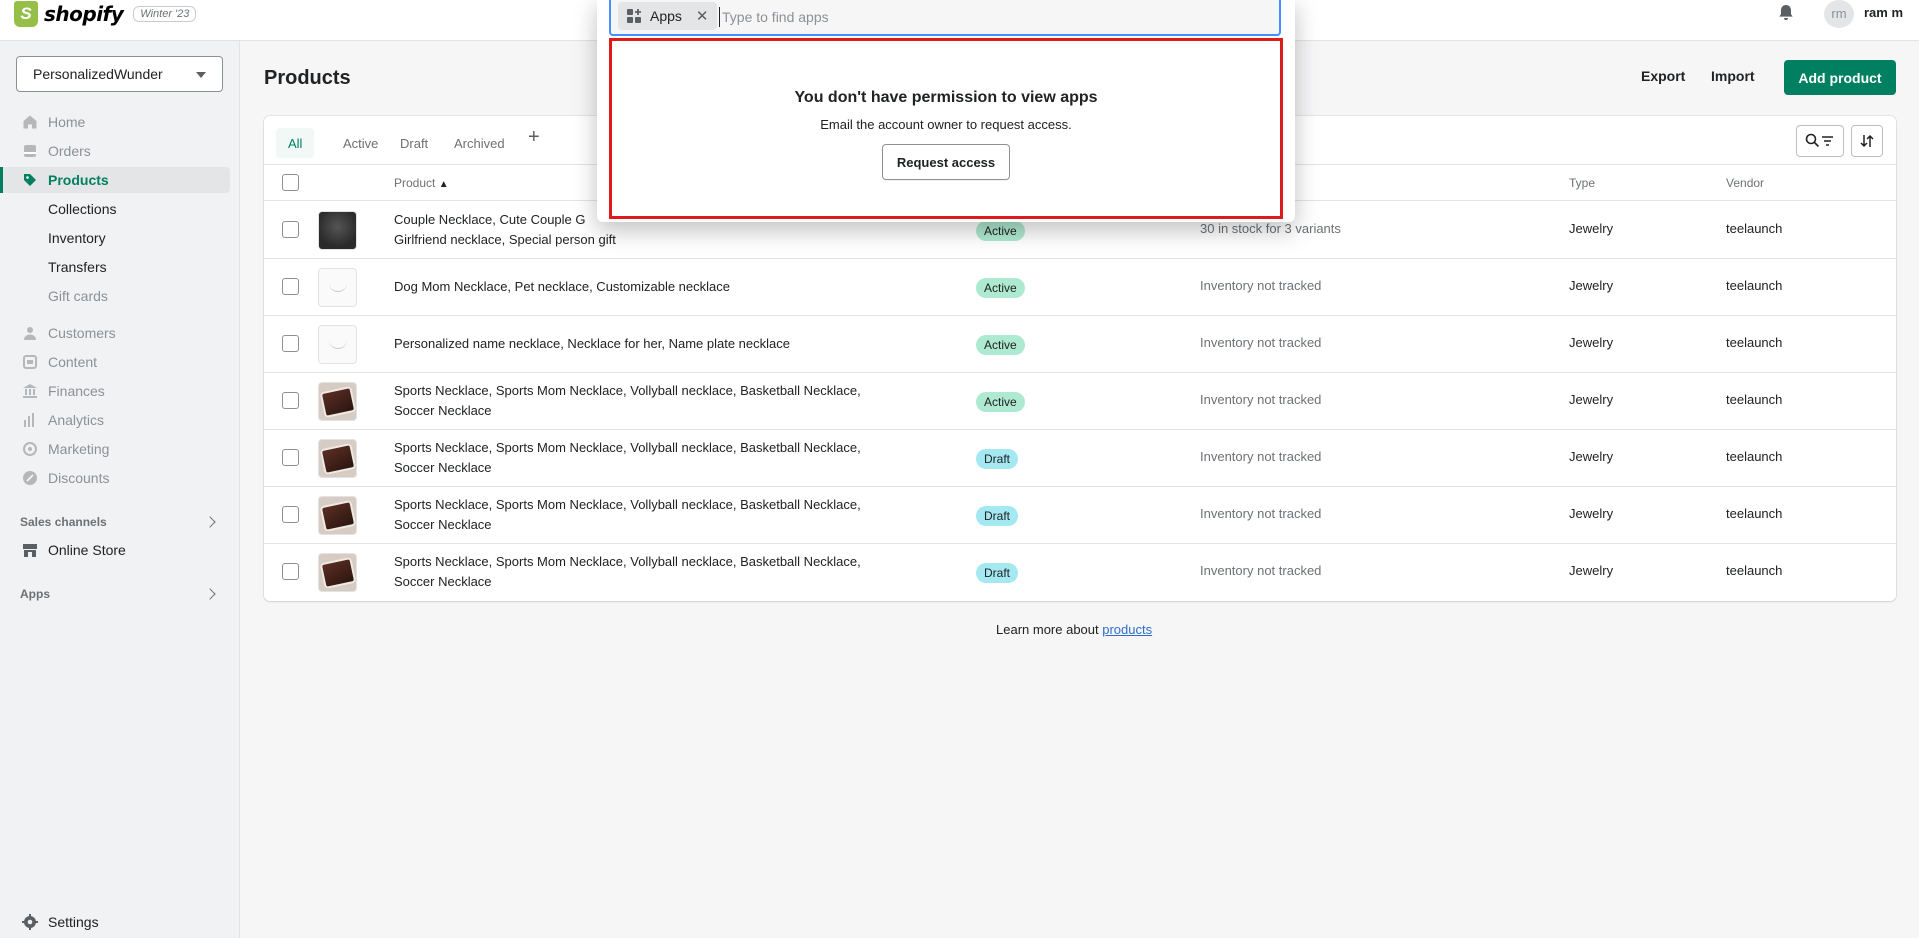 This screenshot has width=1919, height=938. I want to click on sort-arrows-icon: ▲, so click(443, 184).